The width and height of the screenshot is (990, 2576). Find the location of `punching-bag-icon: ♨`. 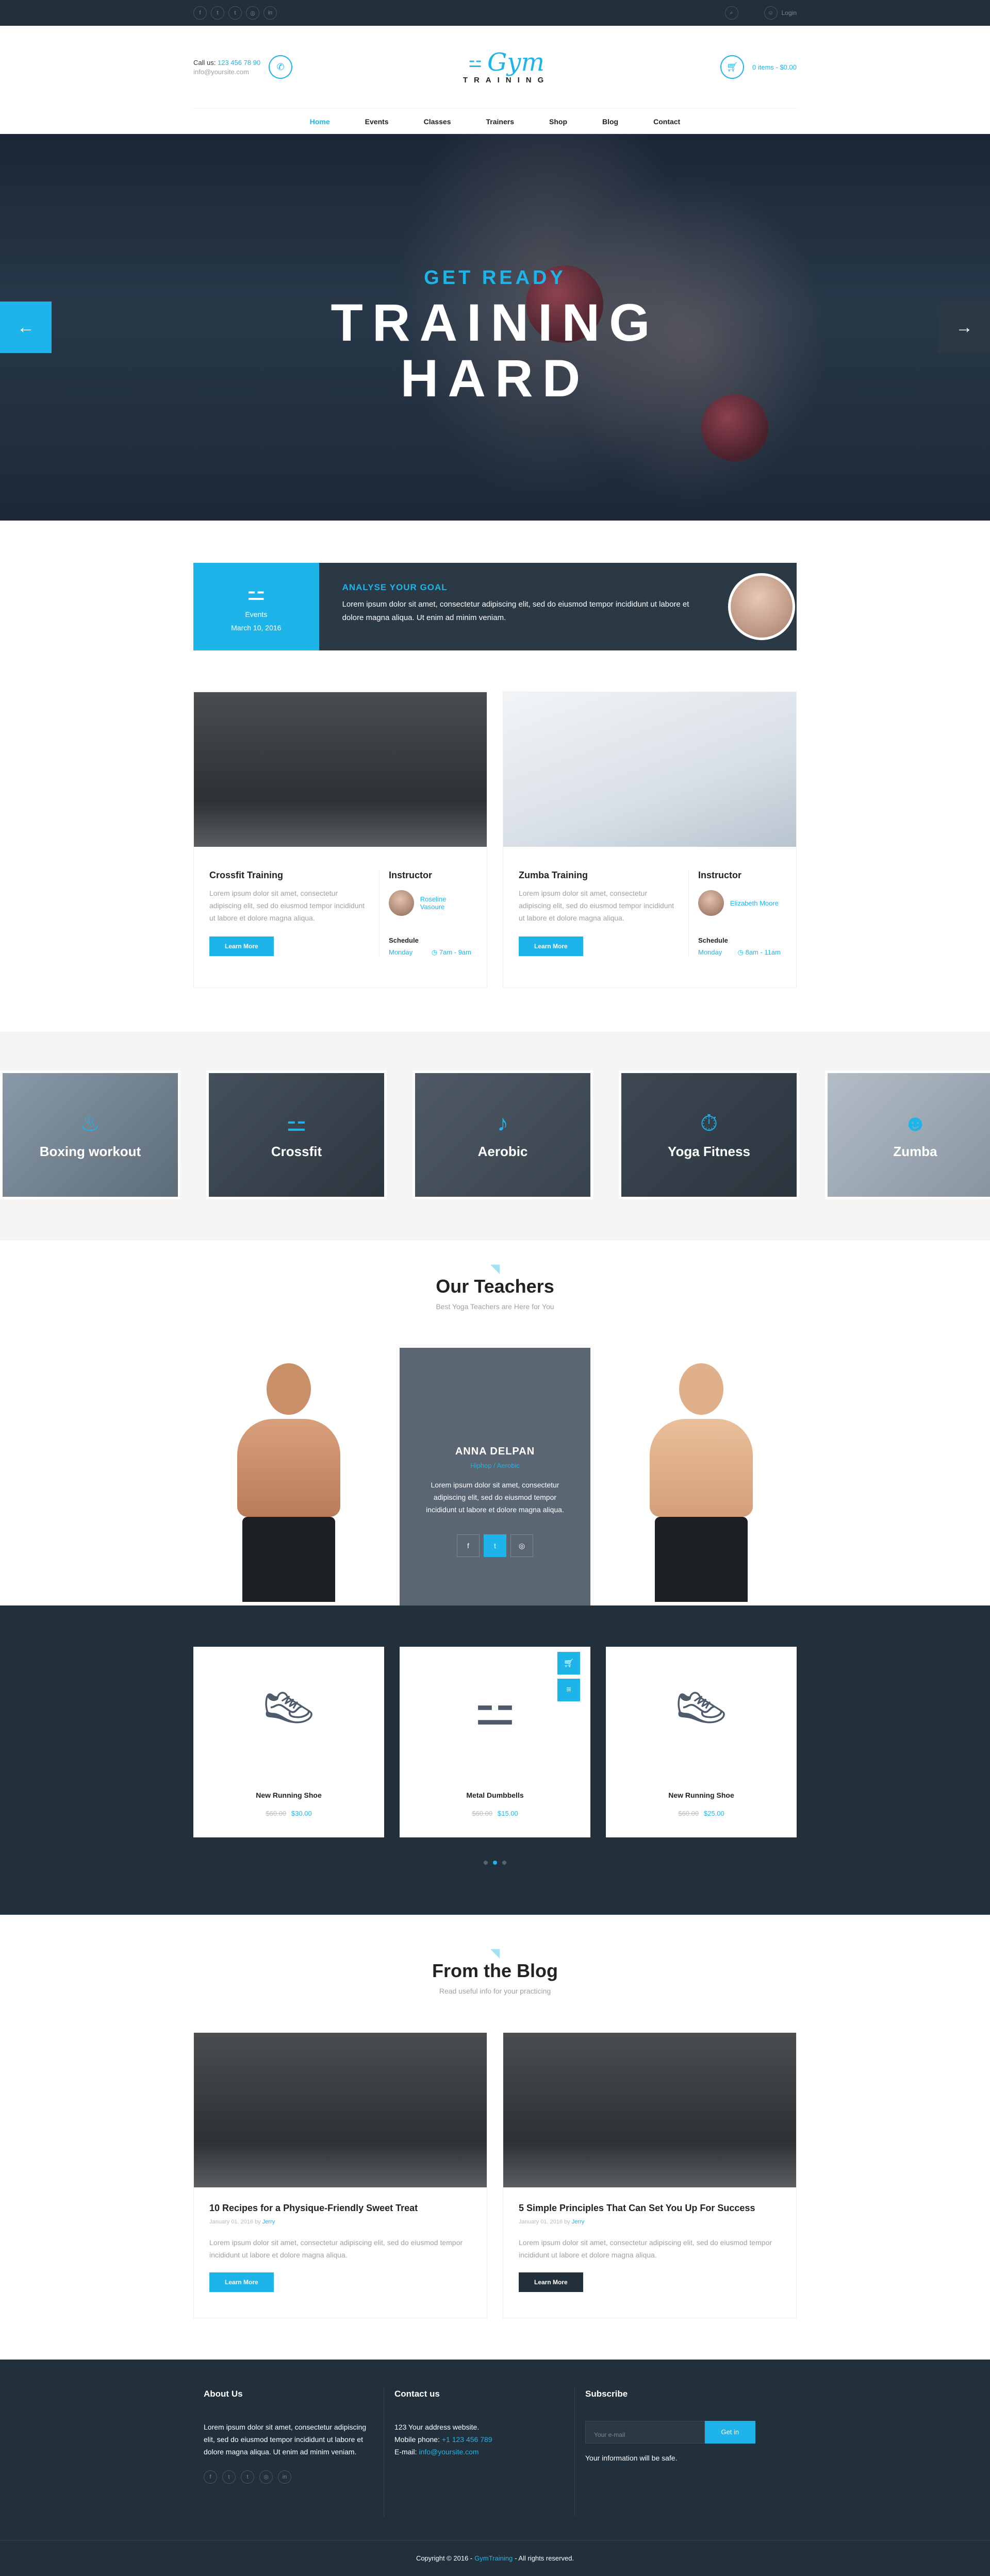

punching-bag-icon: ♨ is located at coordinates (91, 1123).